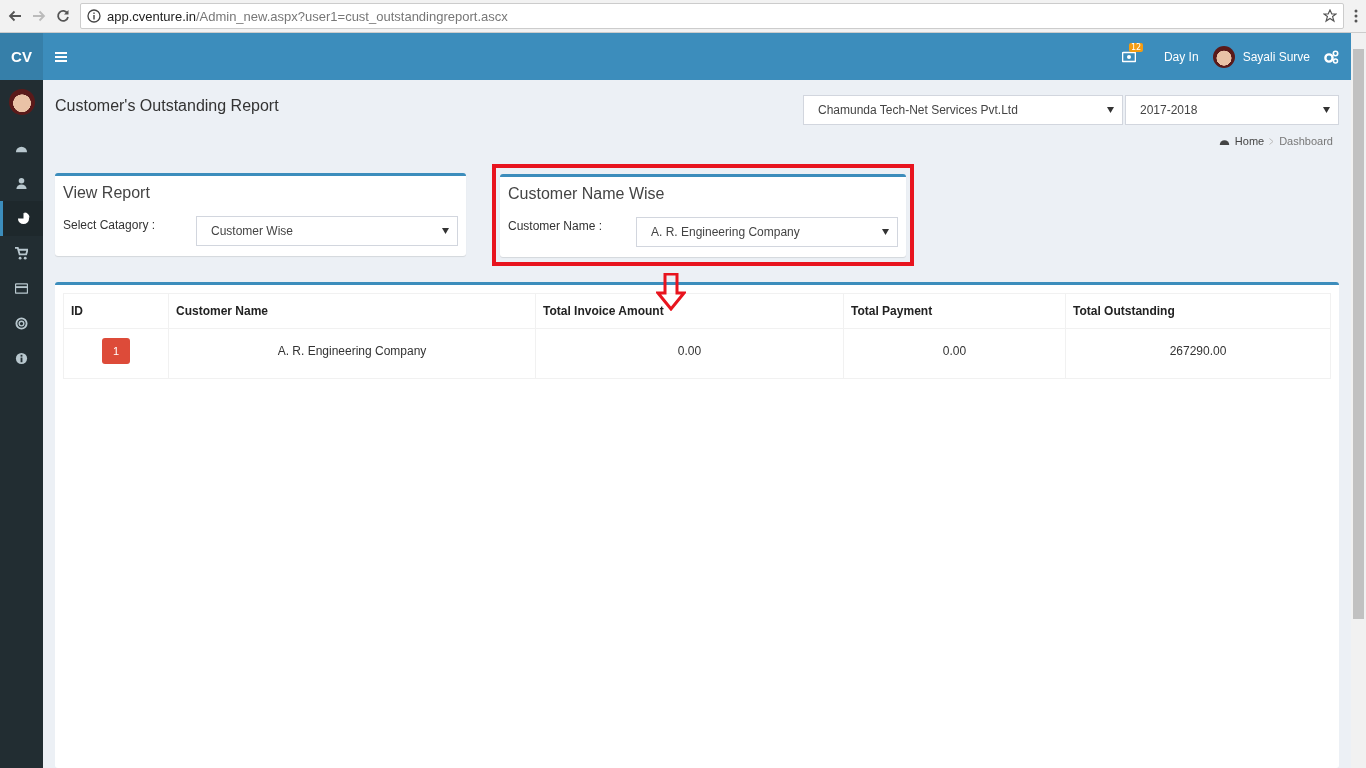  Describe the element at coordinates (689, 353) in the screenshot. I see `invoice-amount-cell: 0.00` at that location.